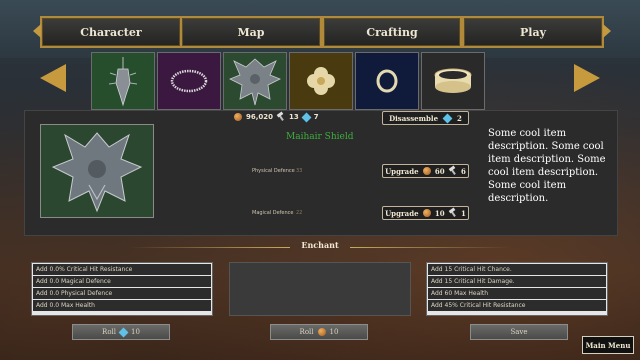 The width and height of the screenshot is (640, 360). I want to click on tab-character-label: Character, so click(111, 32).